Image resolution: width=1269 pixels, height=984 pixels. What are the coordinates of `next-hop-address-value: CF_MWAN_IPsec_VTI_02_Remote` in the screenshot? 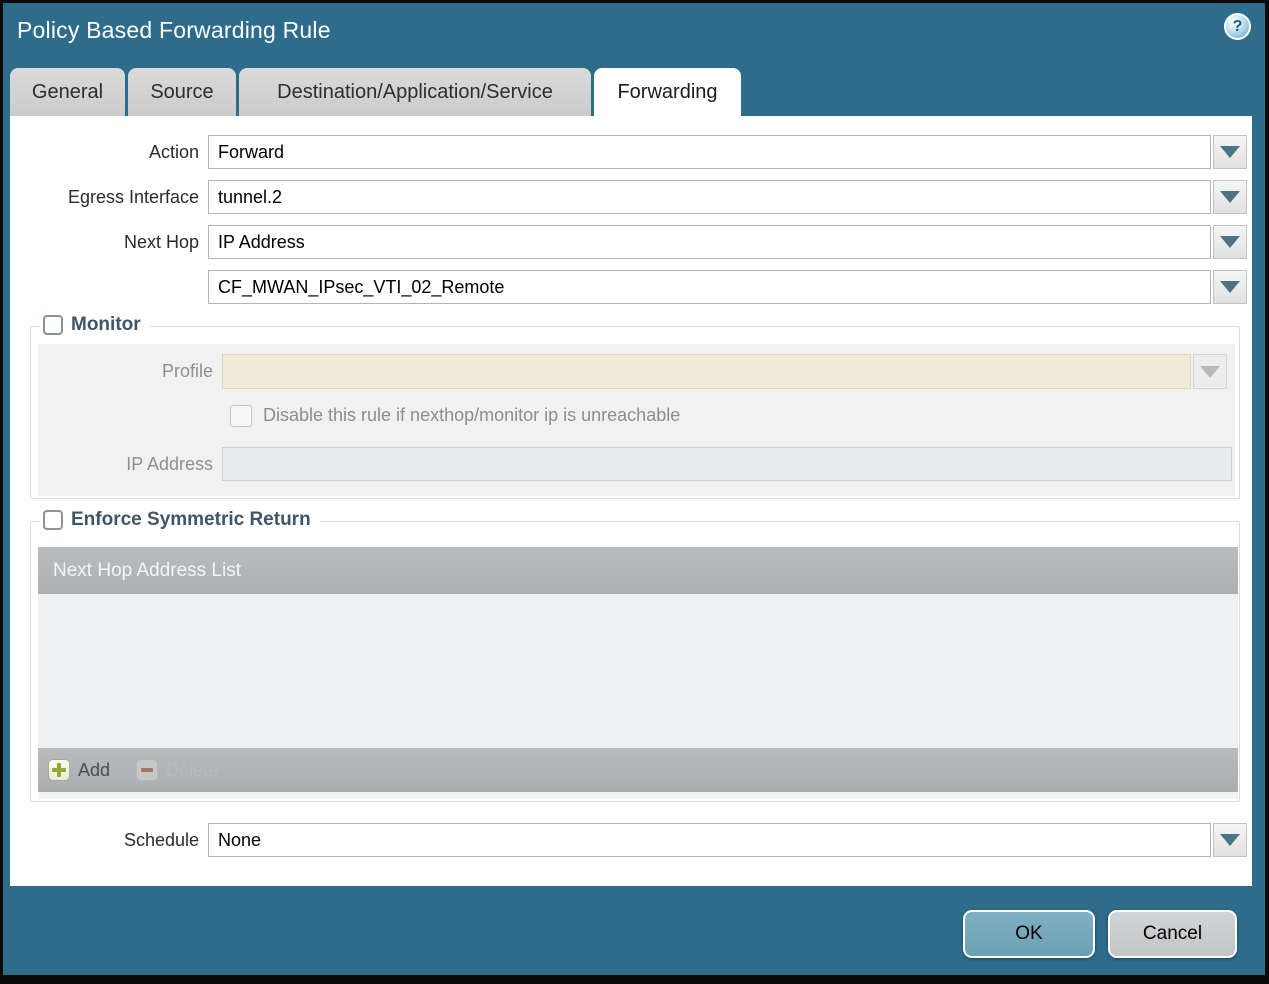 It's located at (361, 286).